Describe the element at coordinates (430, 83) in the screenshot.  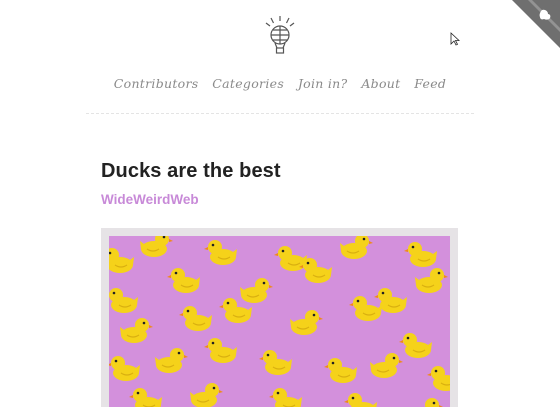
I see `nav-link-feed: Feed` at that location.